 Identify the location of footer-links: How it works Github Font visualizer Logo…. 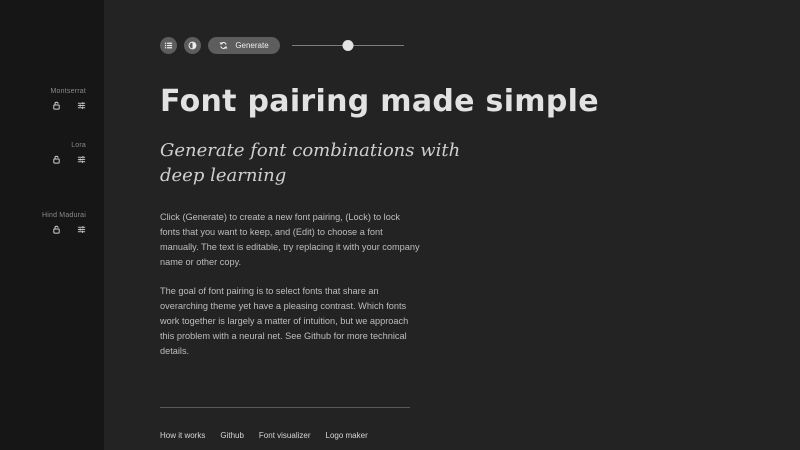
(264, 435).